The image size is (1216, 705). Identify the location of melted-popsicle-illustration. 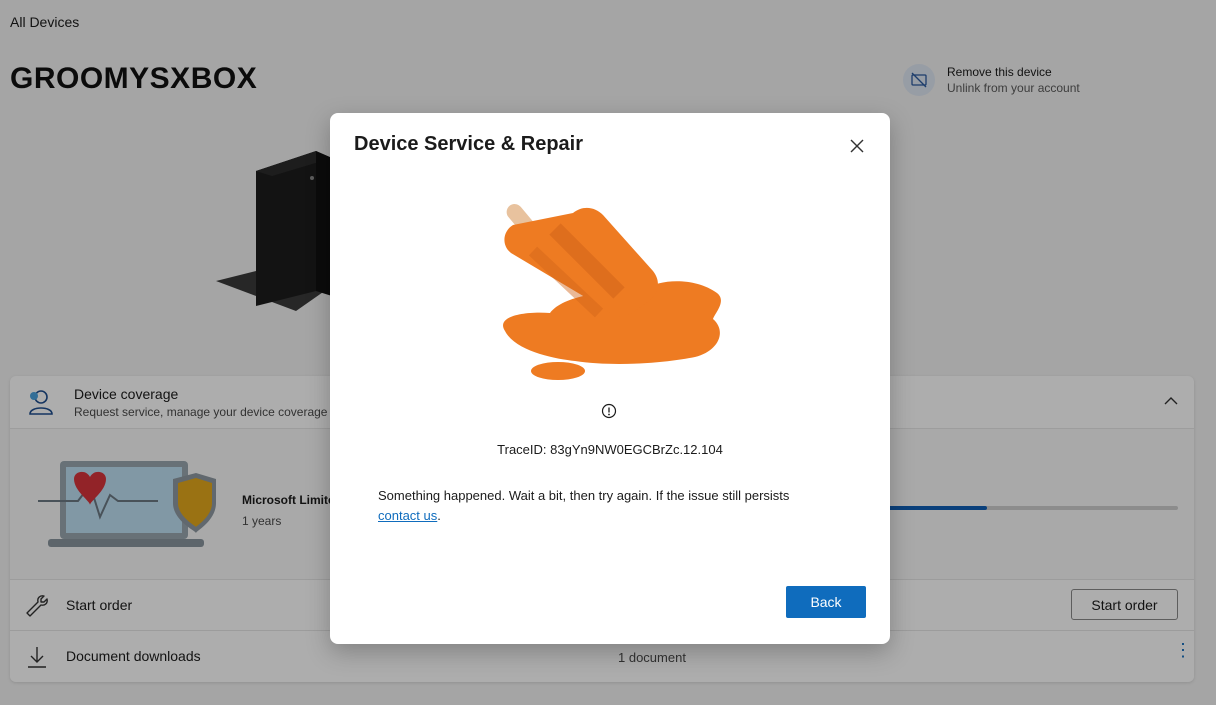
(610, 296).